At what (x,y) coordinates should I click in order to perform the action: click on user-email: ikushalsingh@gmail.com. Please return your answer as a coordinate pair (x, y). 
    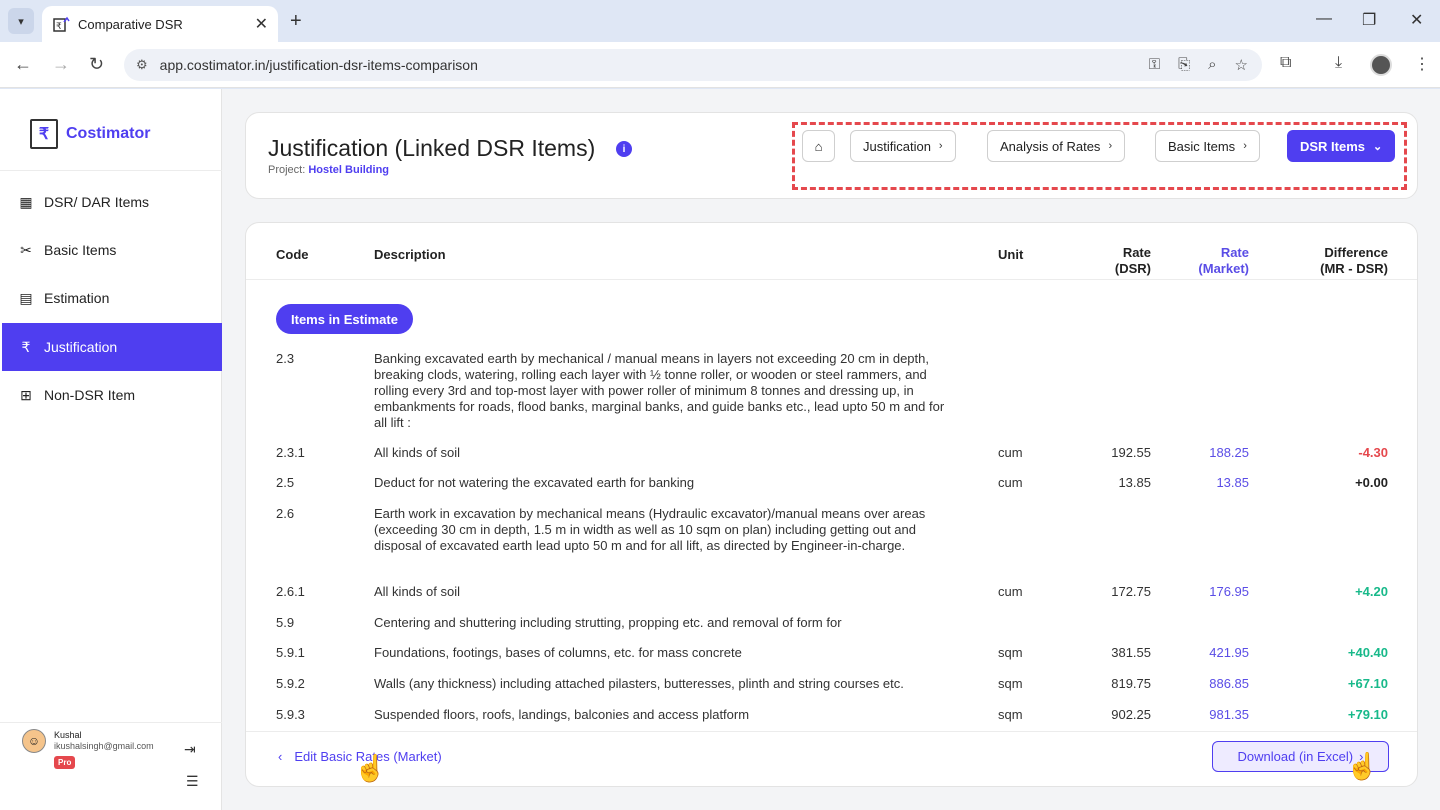
    Looking at the image, I should click on (104, 746).